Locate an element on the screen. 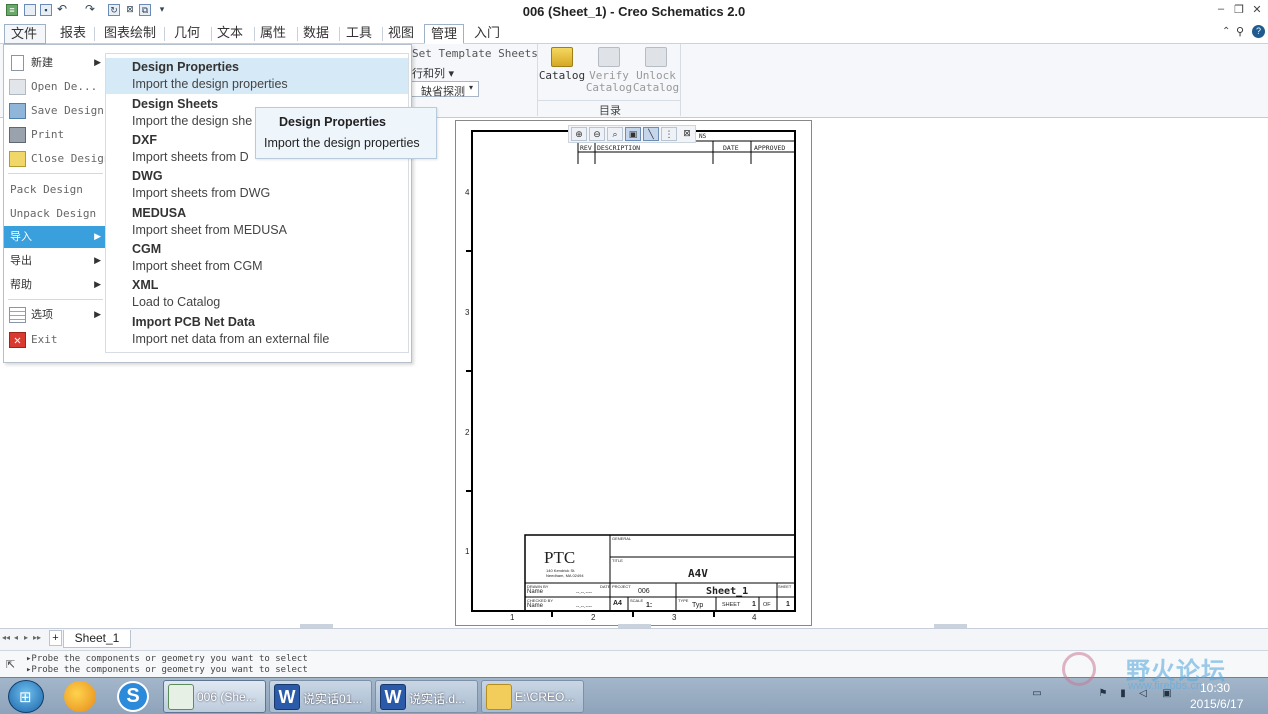 The width and height of the screenshot is (1268, 714). tab-start: 入门 is located at coordinates (487, 34).